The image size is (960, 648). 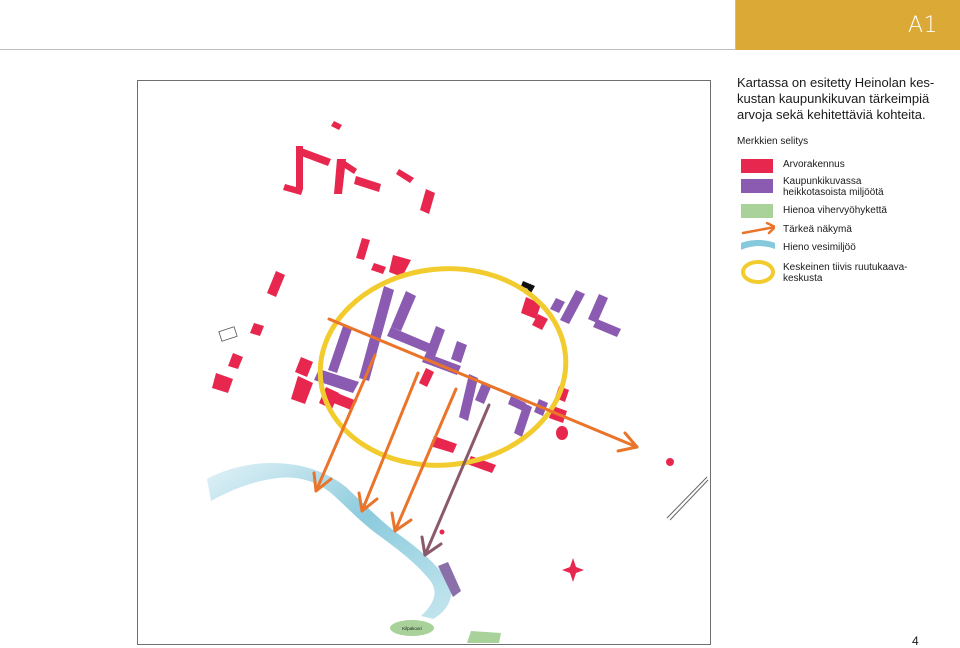 I want to click on blue-water-stroke-icon, so click(x=758, y=245).